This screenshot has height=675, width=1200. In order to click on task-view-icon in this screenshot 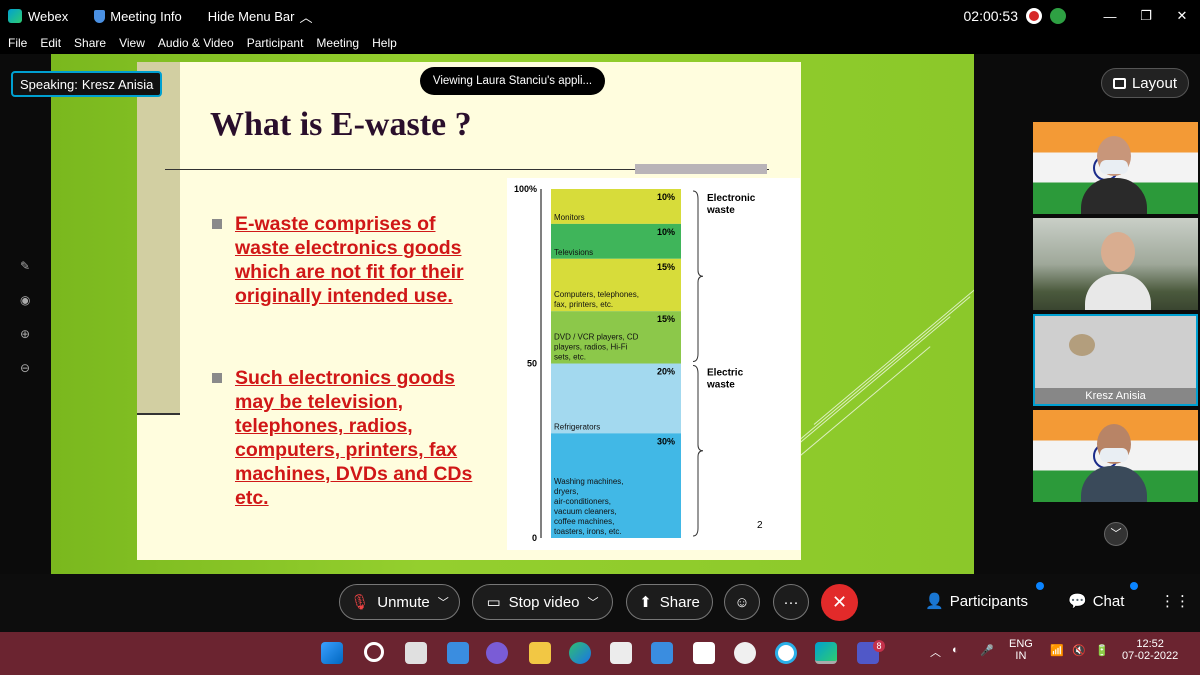, I will do `click(416, 653)`.